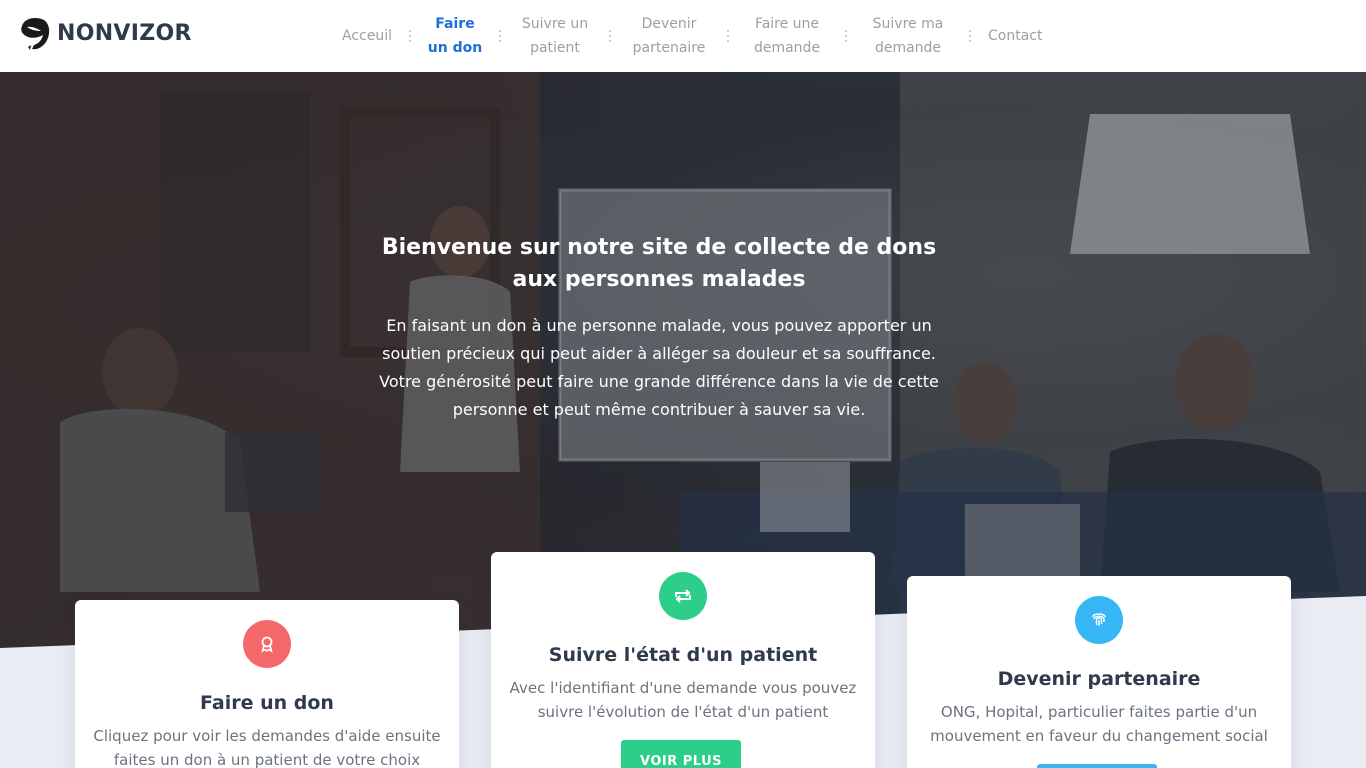 The height and width of the screenshot is (768, 1366). Describe the element at coordinates (683, 655) in the screenshot. I see `card-title: Suivre l'état d'un patient` at that location.